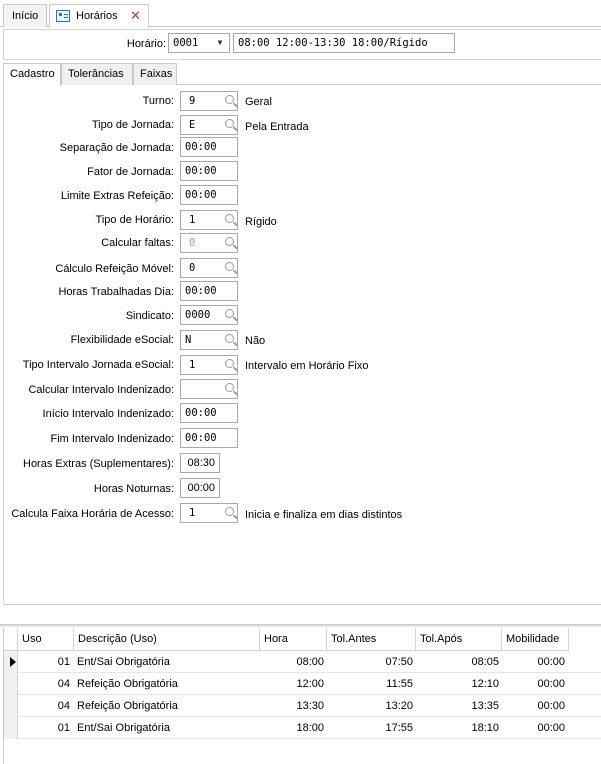 Image resolution: width=601 pixels, height=764 pixels. I want to click on col-header-tol-antes: Tol.Antes, so click(371, 639).